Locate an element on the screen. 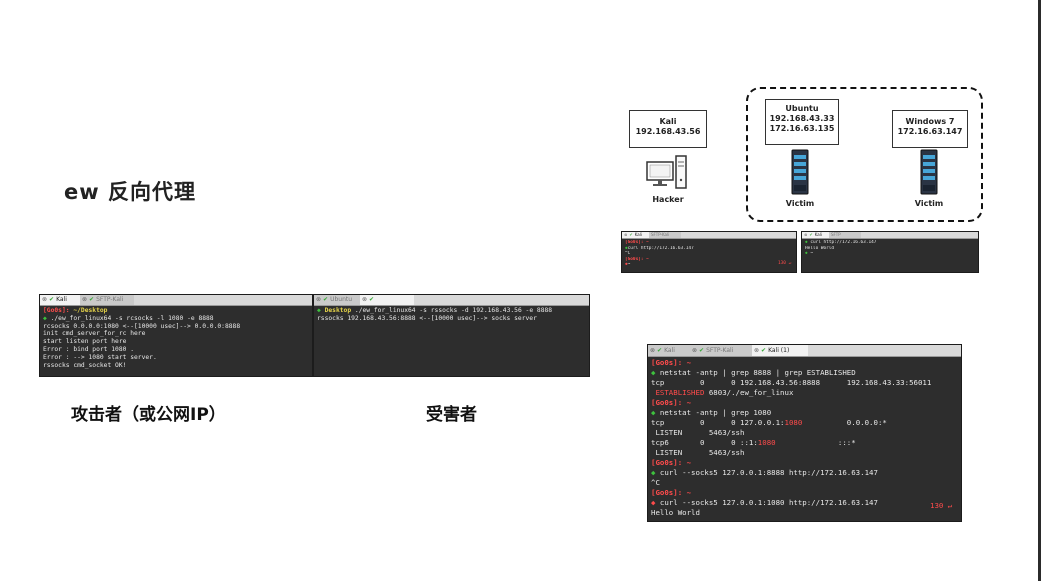  terminal-output: tcp6 0 0 ::1:1080 :::* is located at coordinates (753, 442).